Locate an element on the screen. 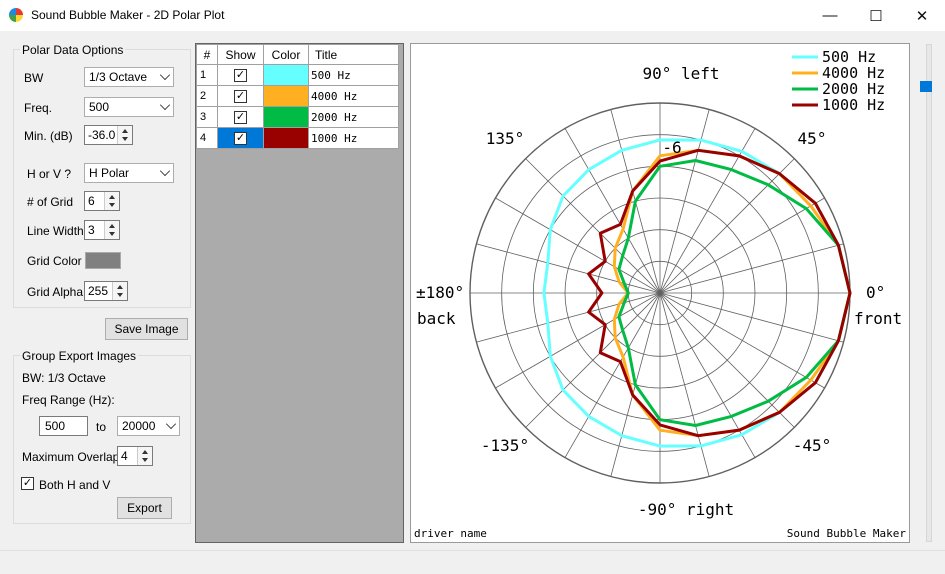 The width and height of the screenshot is (945, 574). minimize-button: — is located at coordinates (830, 15).